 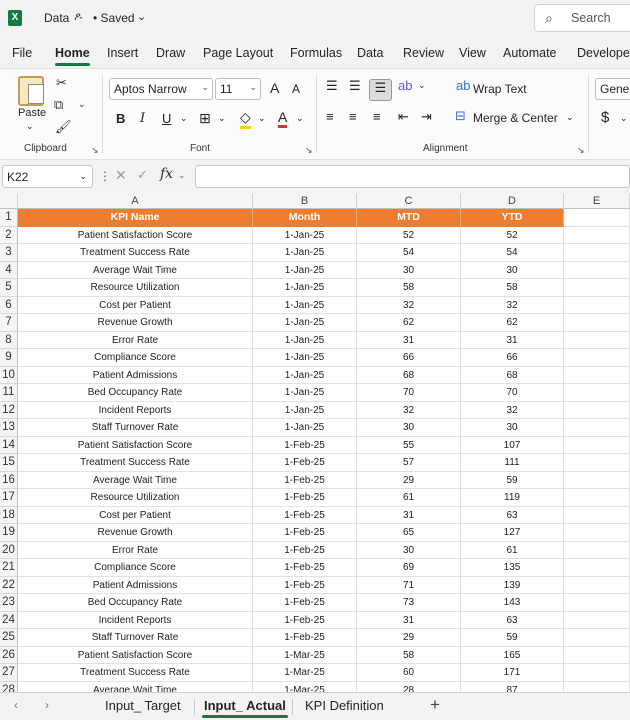 What do you see at coordinates (135, 686) in the screenshot?
I see `table-cell: Average Wait Time` at bounding box center [135, 686].